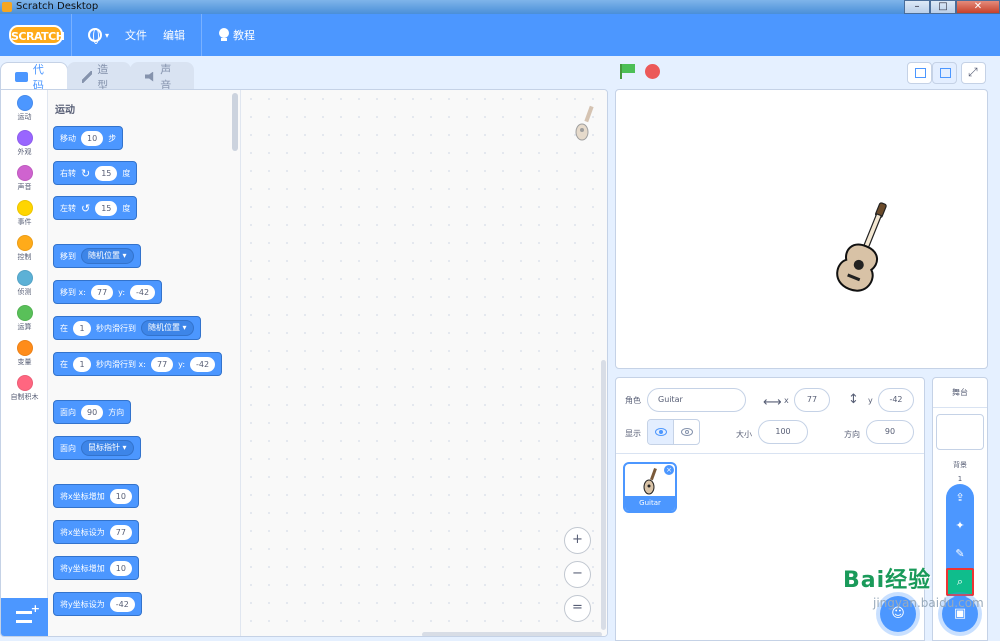 Image resolution: width=1000 pixels, height=641 pixels. What do you see at coordinates (960, 498) in the screenshot?
I see `upload-backdrop-button: ⇪` at bounding box center [960, 498].